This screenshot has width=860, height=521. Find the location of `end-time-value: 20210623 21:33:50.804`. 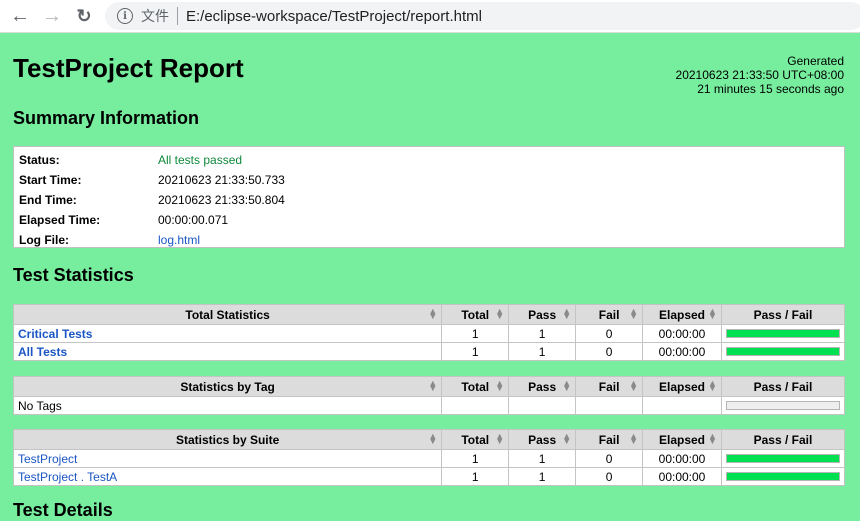

end-time-value: 20210623 21:33:50.804 is located at coordinates (221, 200).